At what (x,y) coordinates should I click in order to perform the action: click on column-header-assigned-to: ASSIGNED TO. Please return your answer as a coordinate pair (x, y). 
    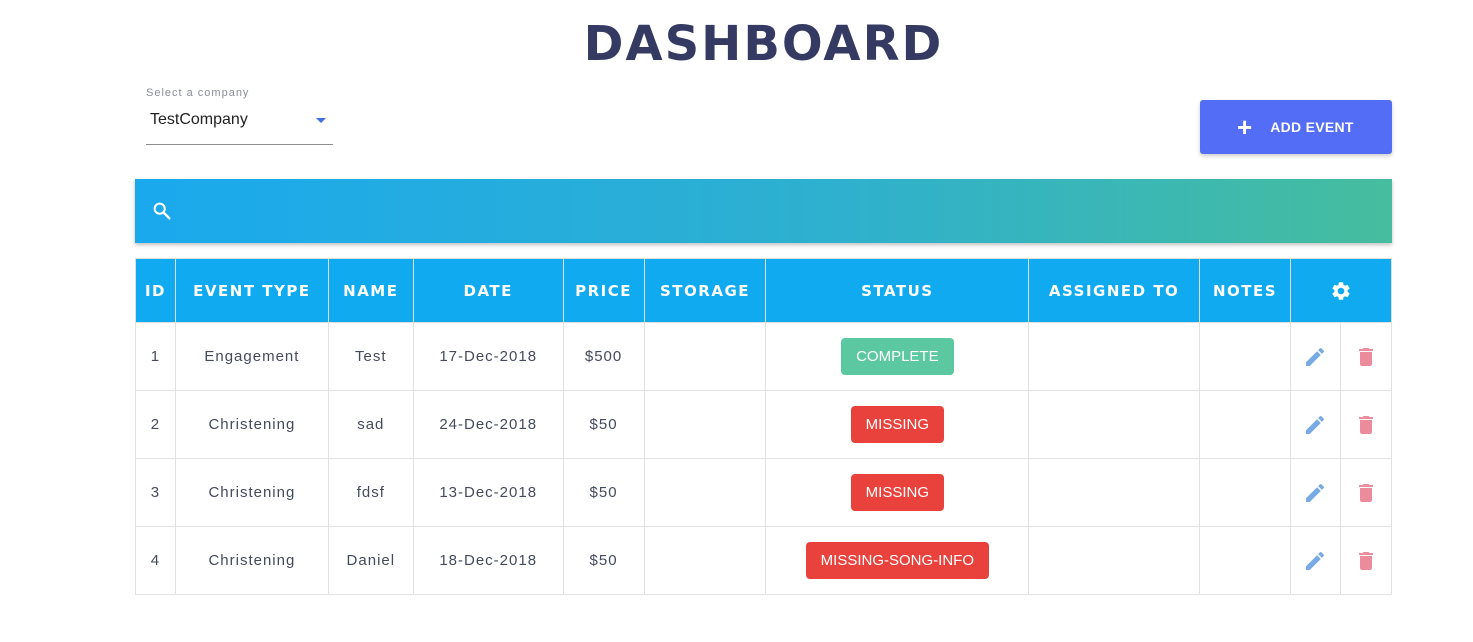
    Looking at the image, I should click on (1114, 290).